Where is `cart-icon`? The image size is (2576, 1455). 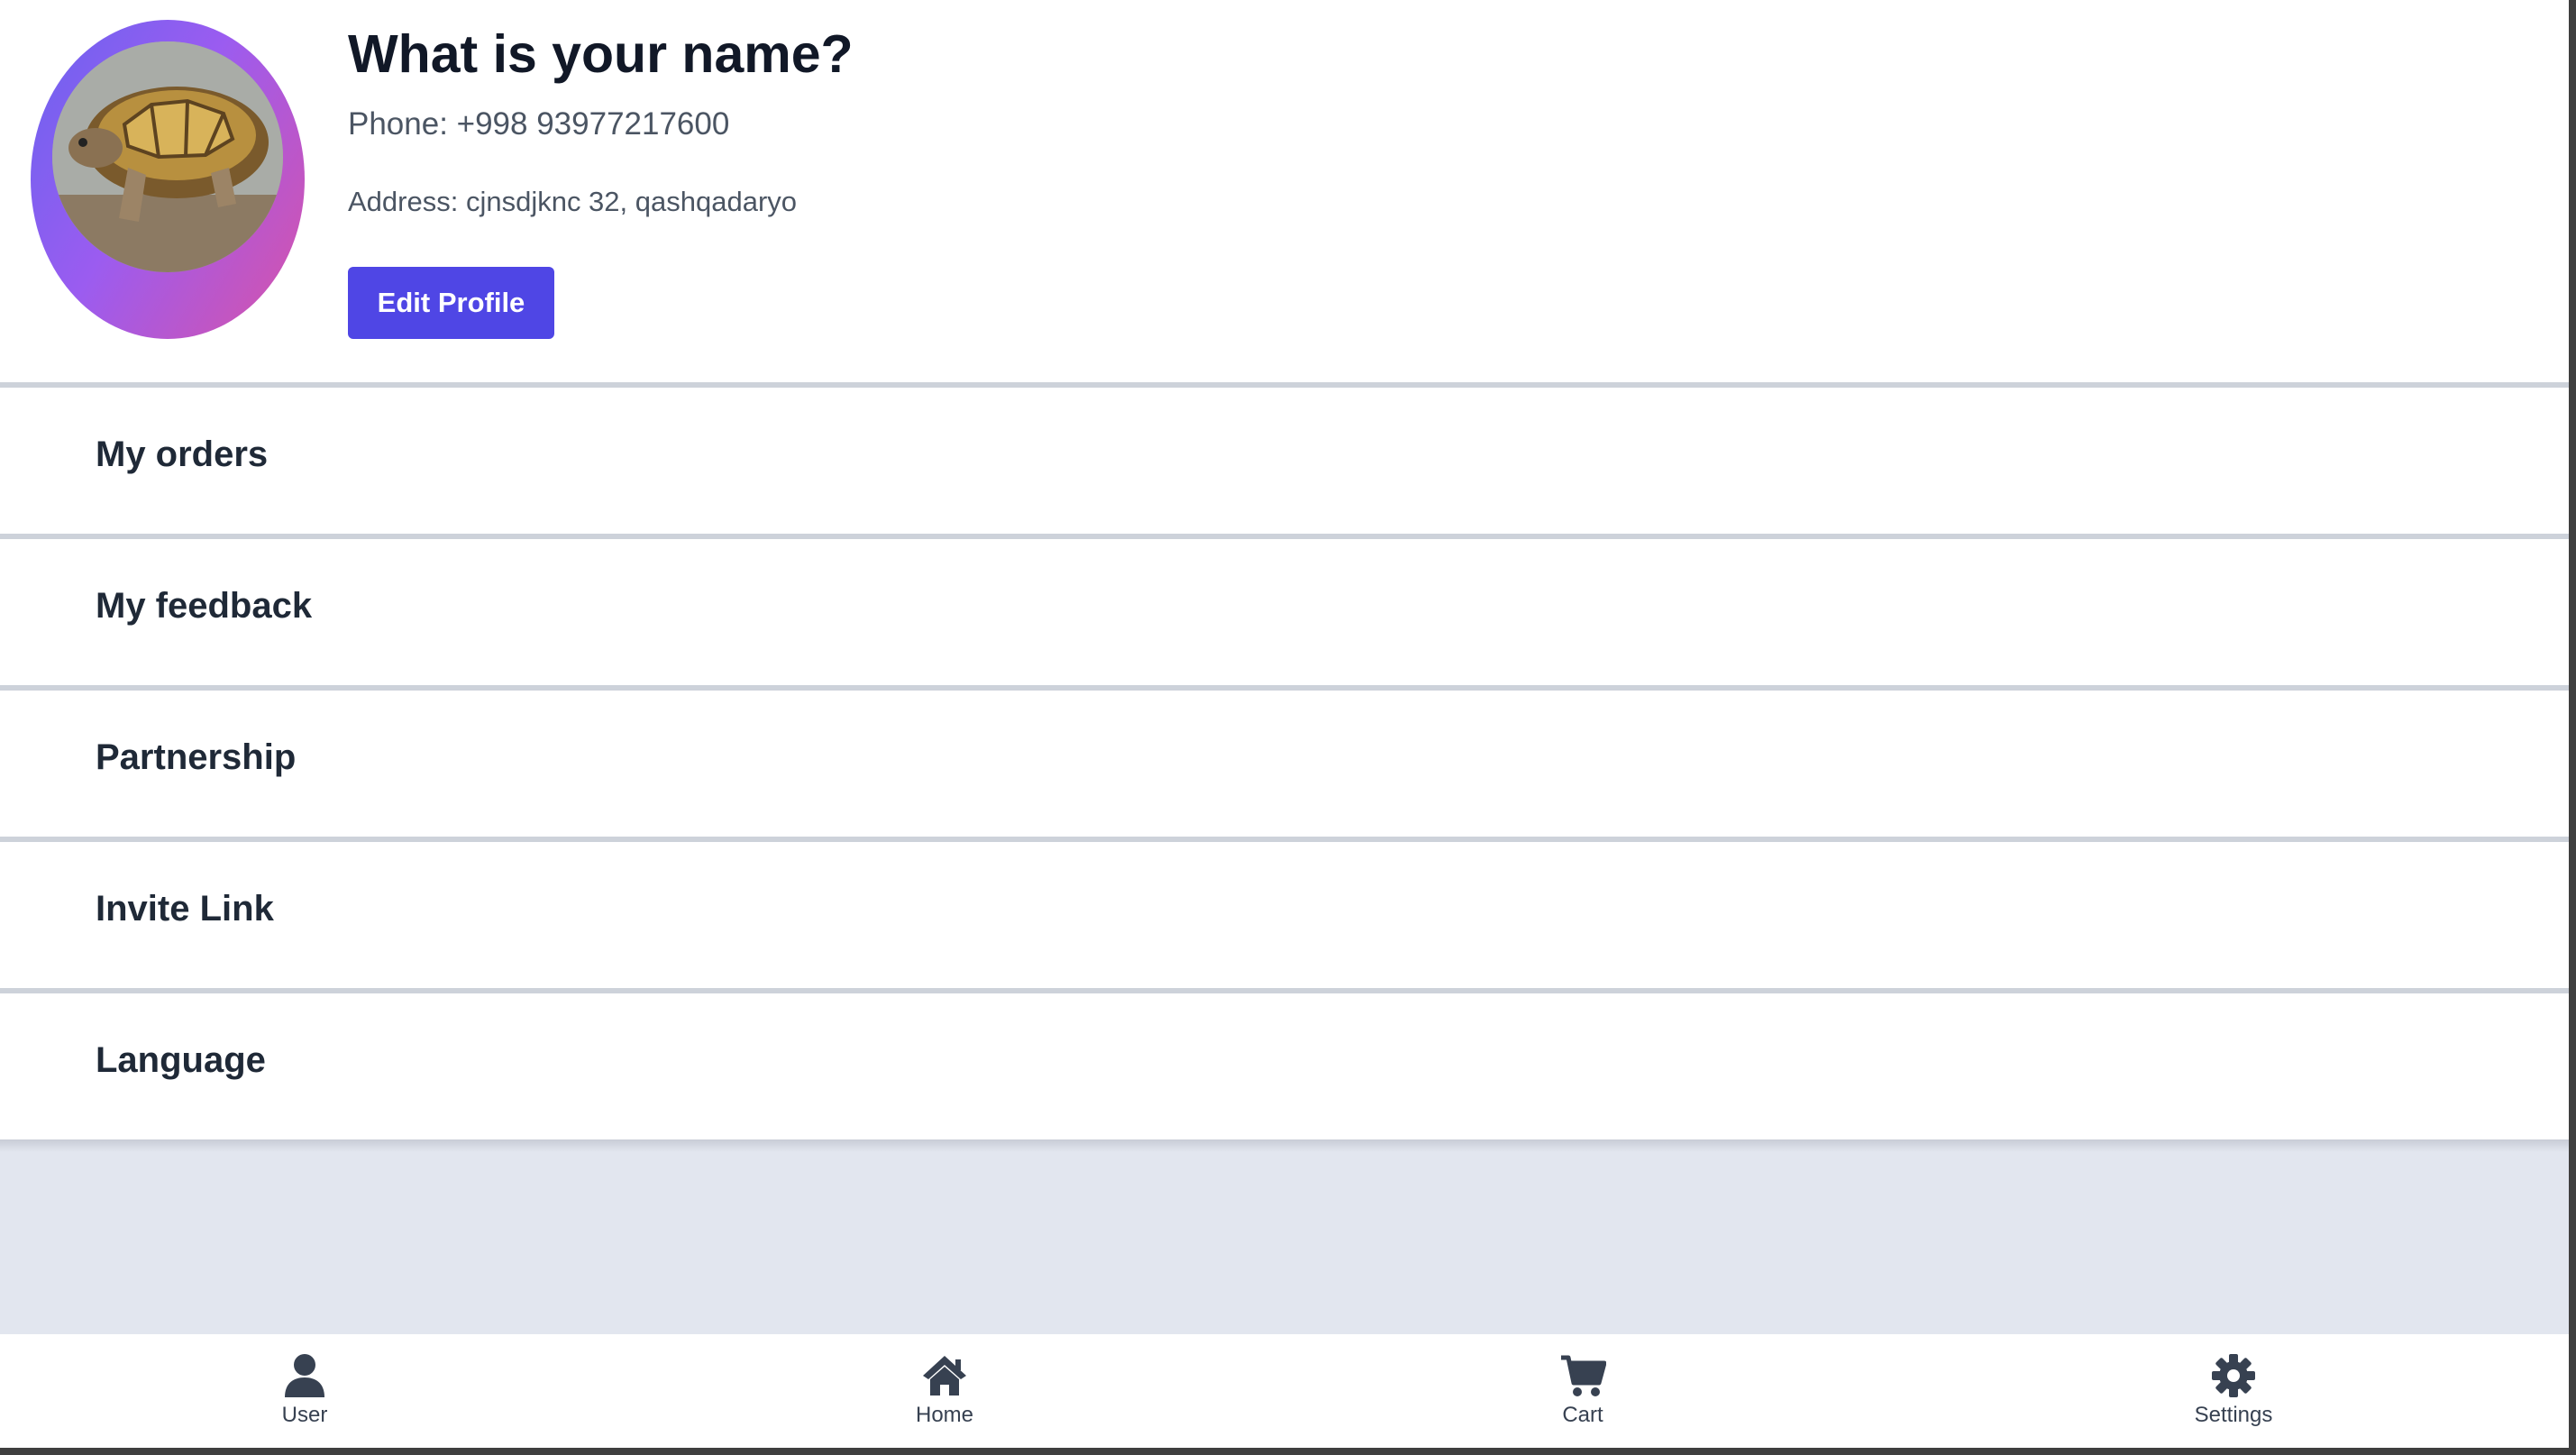
cart-icon is located at coordinates (1583, 1375).